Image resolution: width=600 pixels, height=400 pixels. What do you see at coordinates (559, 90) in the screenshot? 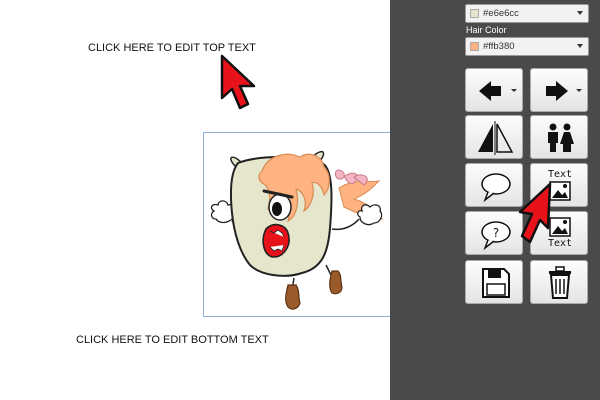
I see `next-button` at bounding box center [559, 90].